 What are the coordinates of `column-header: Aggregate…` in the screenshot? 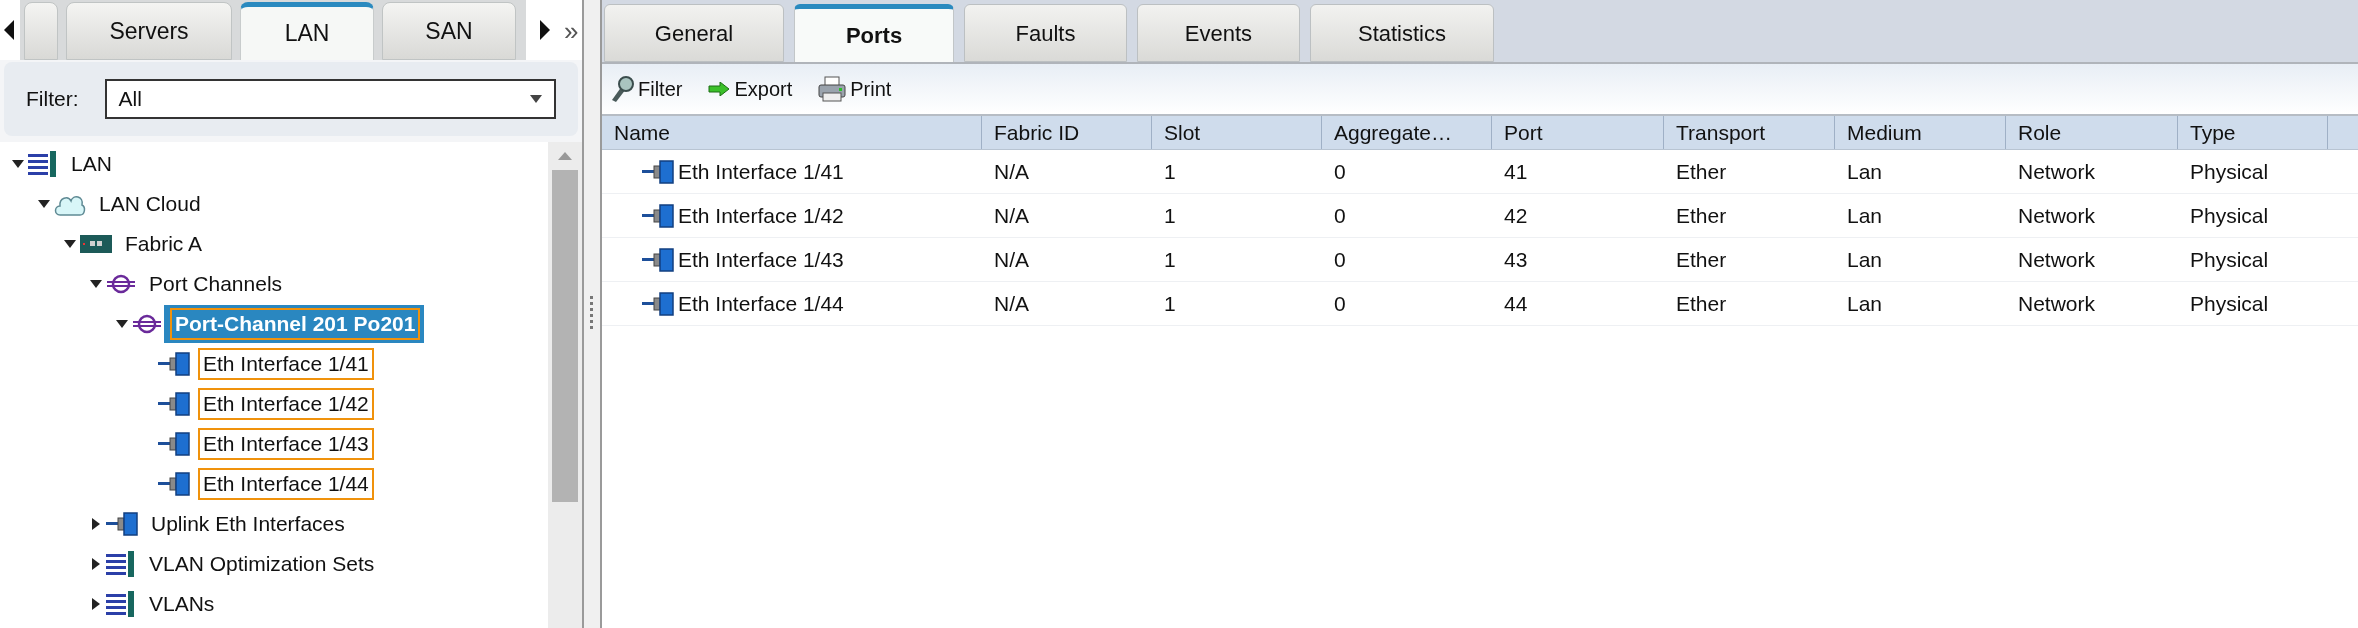 It's located at (1407, 132).